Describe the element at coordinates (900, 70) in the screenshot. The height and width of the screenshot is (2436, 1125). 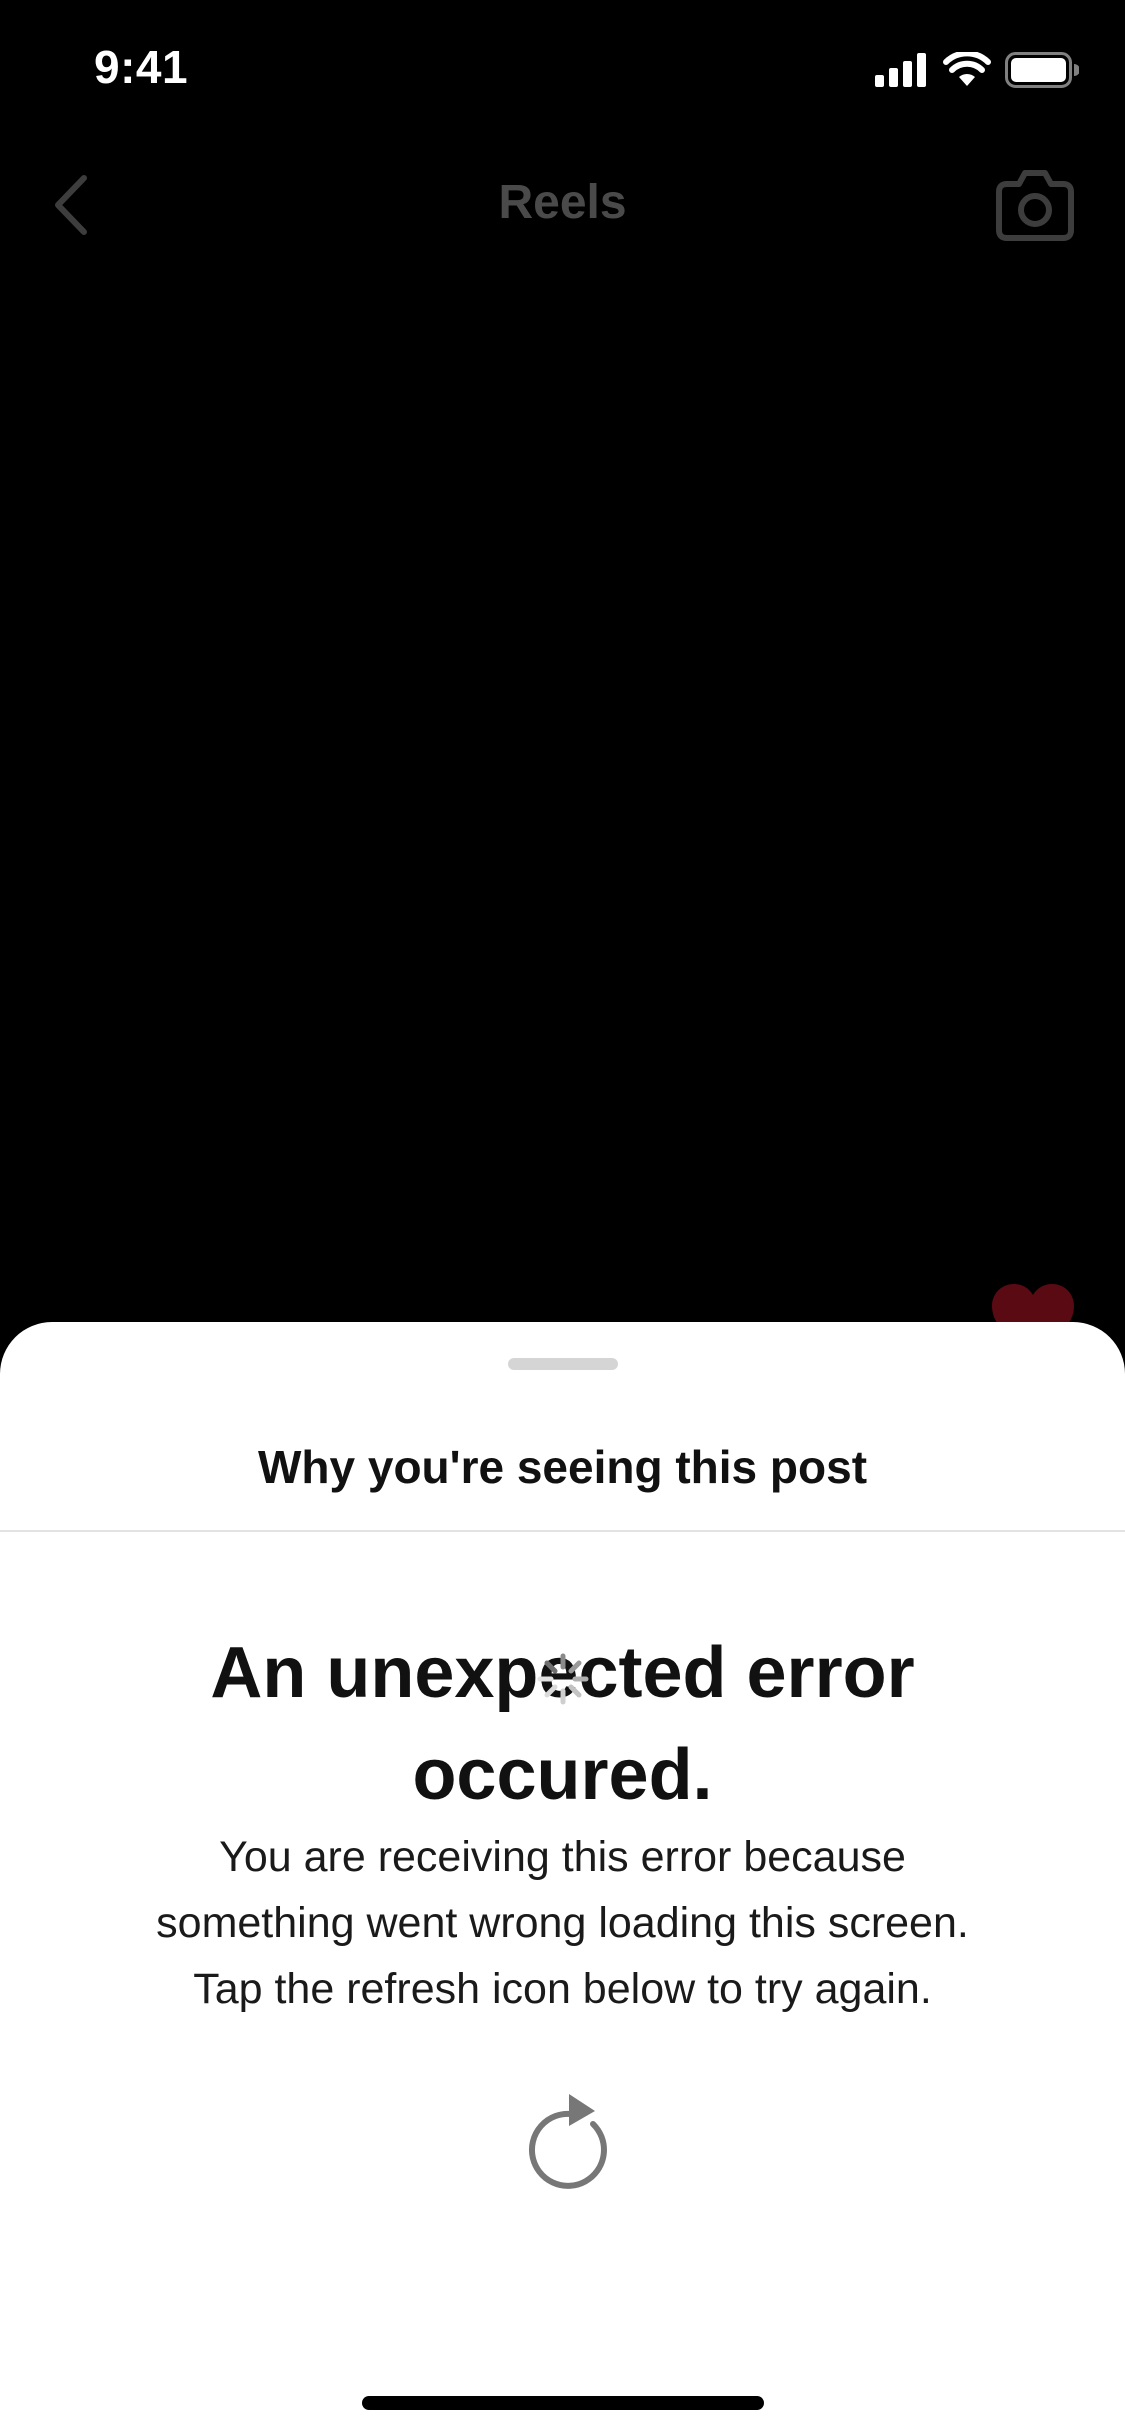
I see `cellular-signal-icon` at that location.